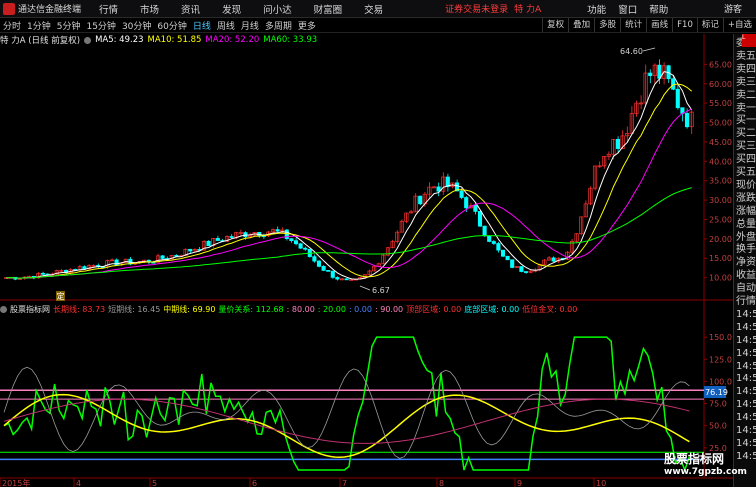  What do you see at coordinates (746, 276) in the screenshot?
I see `quote-label: 收益` at bounding box center [746, 276].